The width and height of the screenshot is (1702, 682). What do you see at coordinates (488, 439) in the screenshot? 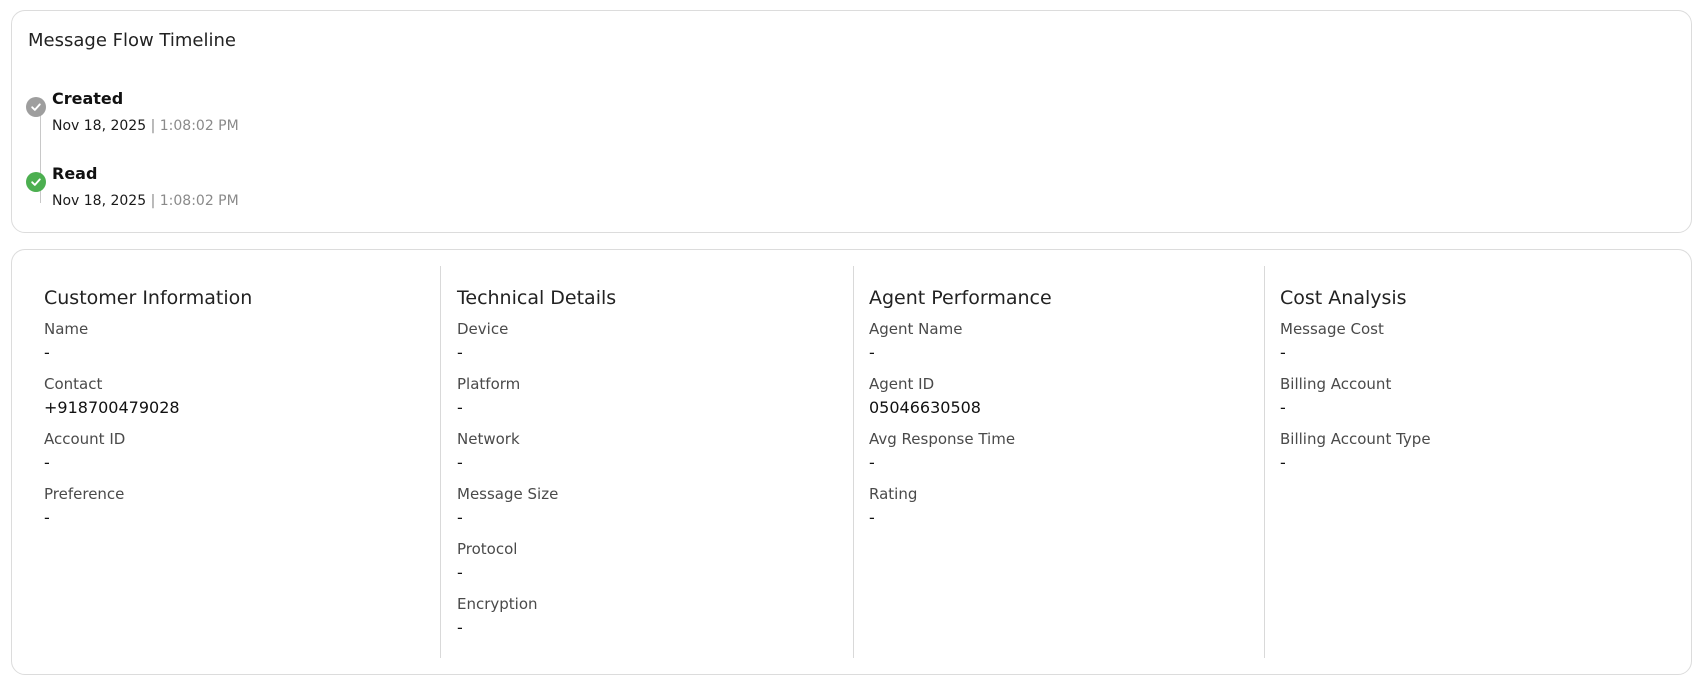
I see `field-label: Network` at bounding box center [488, 439].